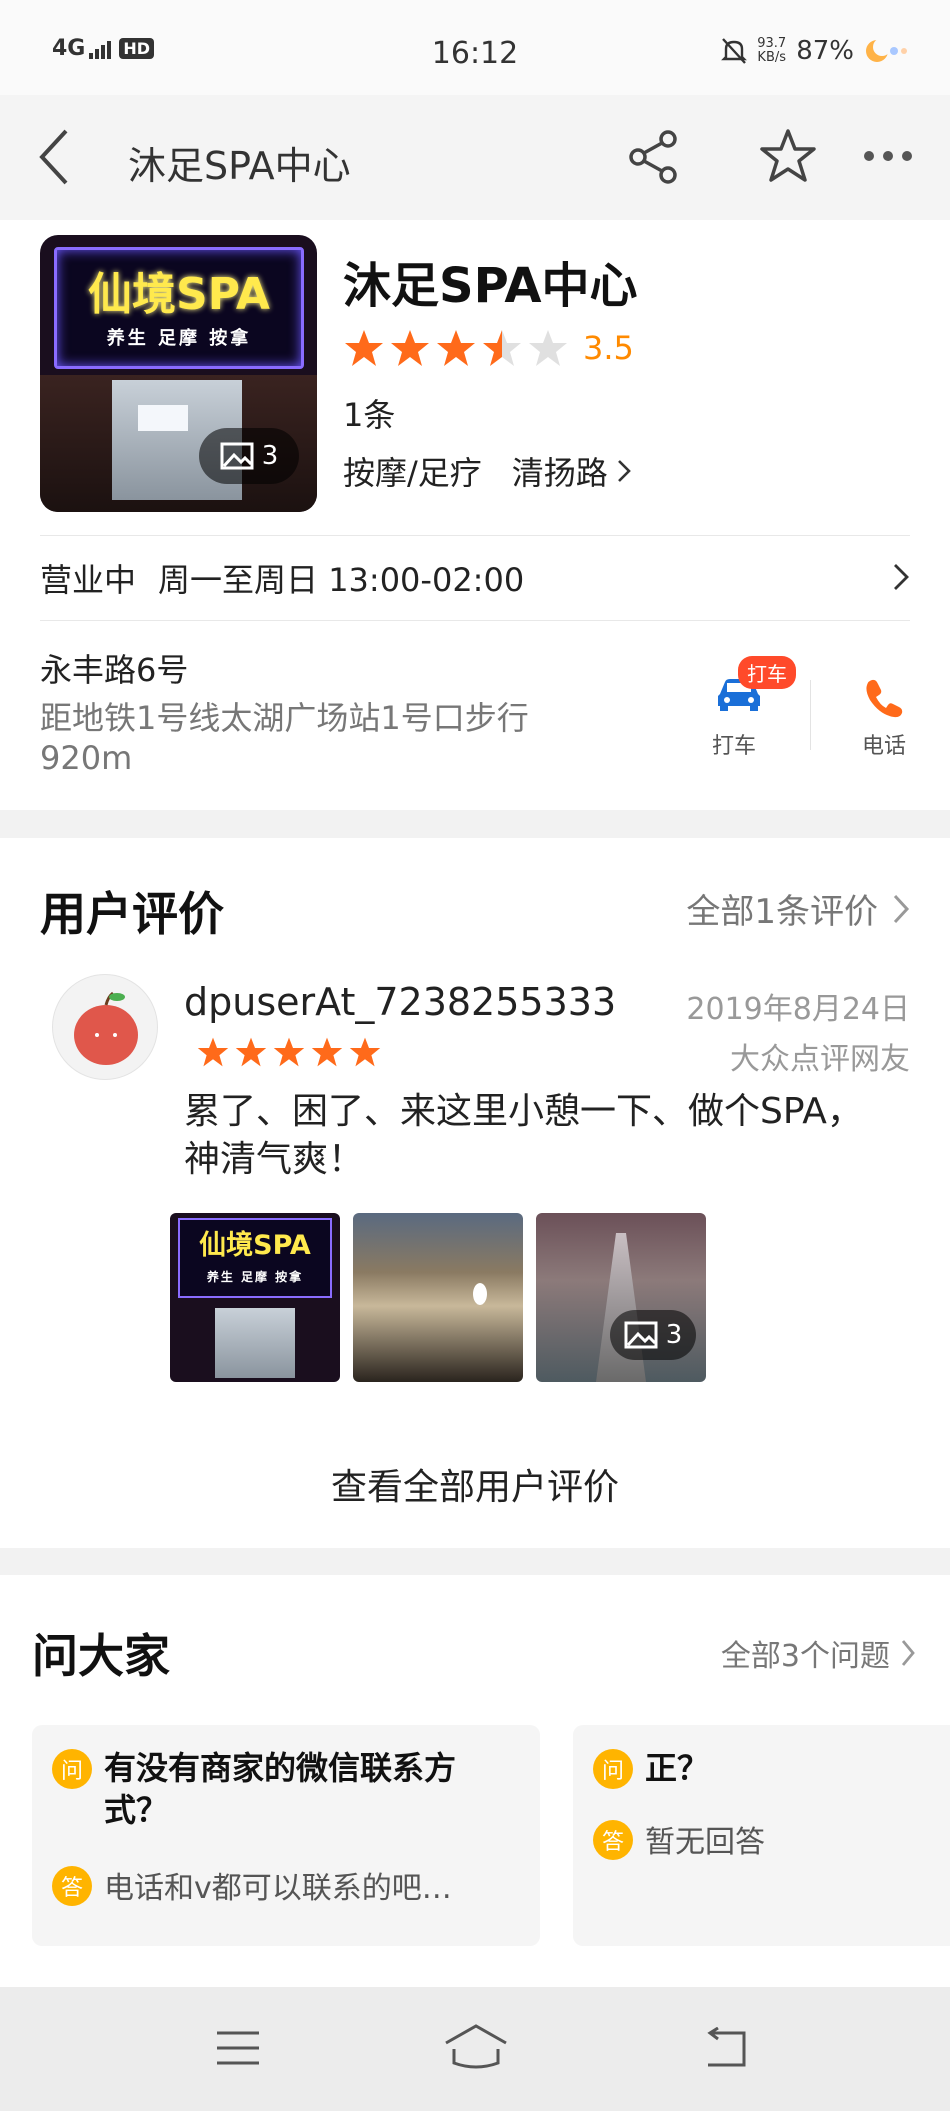 The image size is (950, 2111). Describe the element at coordinates (820, 1059) in the screenshot. I see `review-source: 大众点评网友` at that location.